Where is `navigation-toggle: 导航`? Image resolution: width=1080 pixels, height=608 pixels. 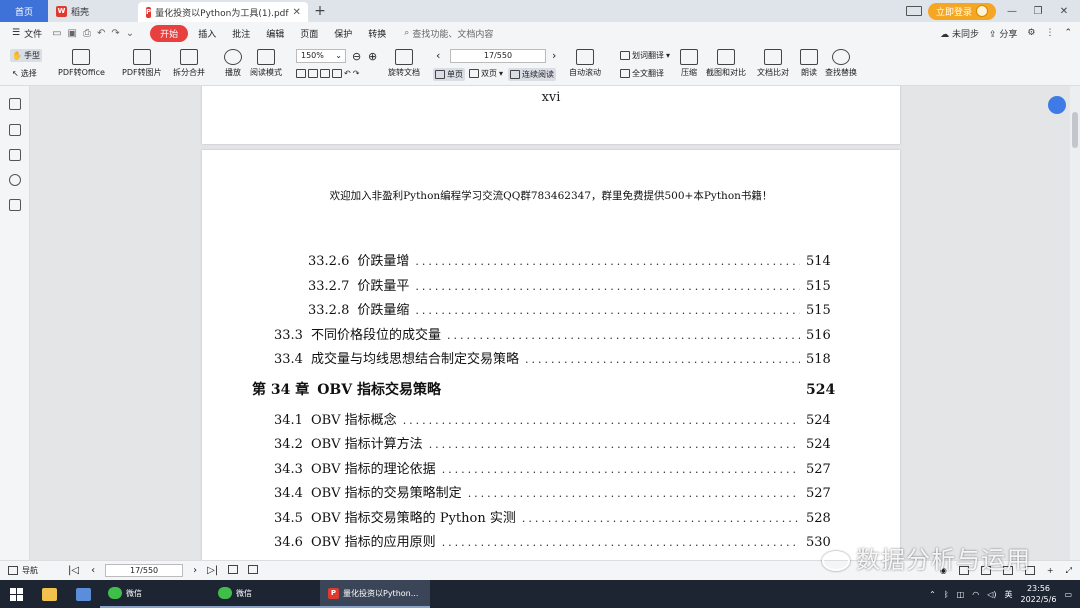
navigation-toggle: 导航 is located at coordinates (19, 570).